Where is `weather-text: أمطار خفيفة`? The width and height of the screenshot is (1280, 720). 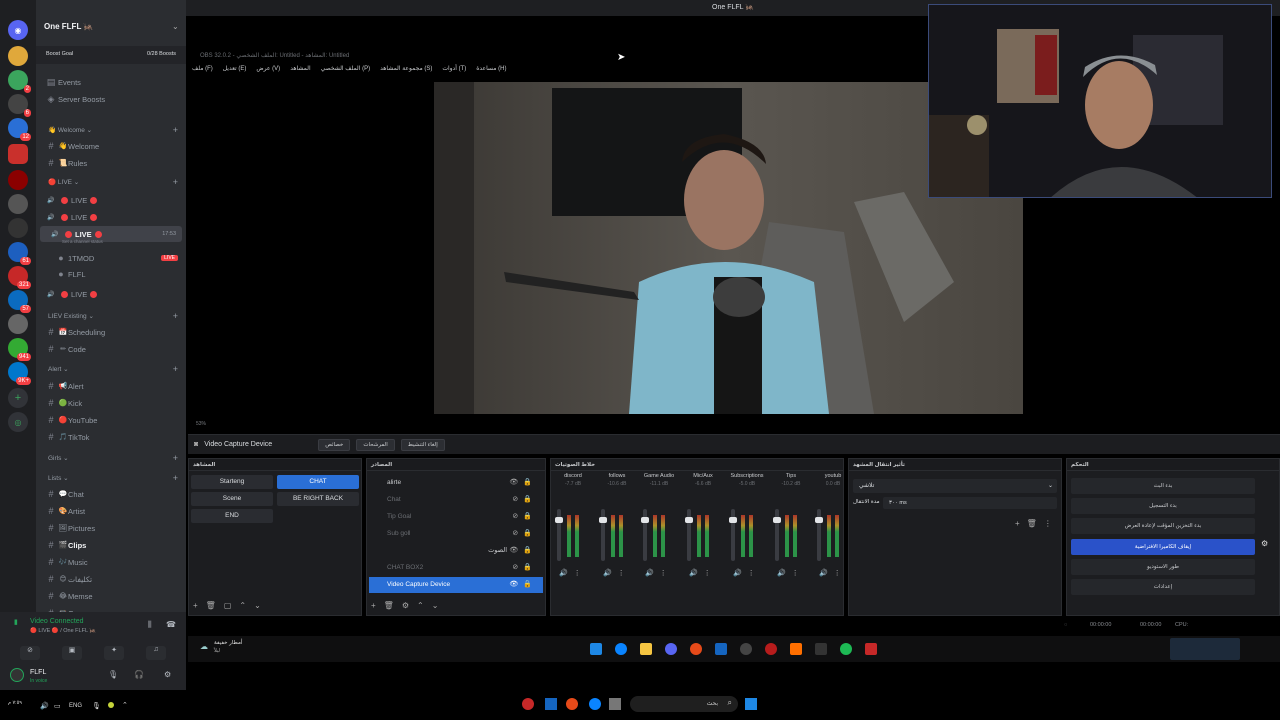 weather-text: أمطار خفيفة is located at coordinates (228, 643).